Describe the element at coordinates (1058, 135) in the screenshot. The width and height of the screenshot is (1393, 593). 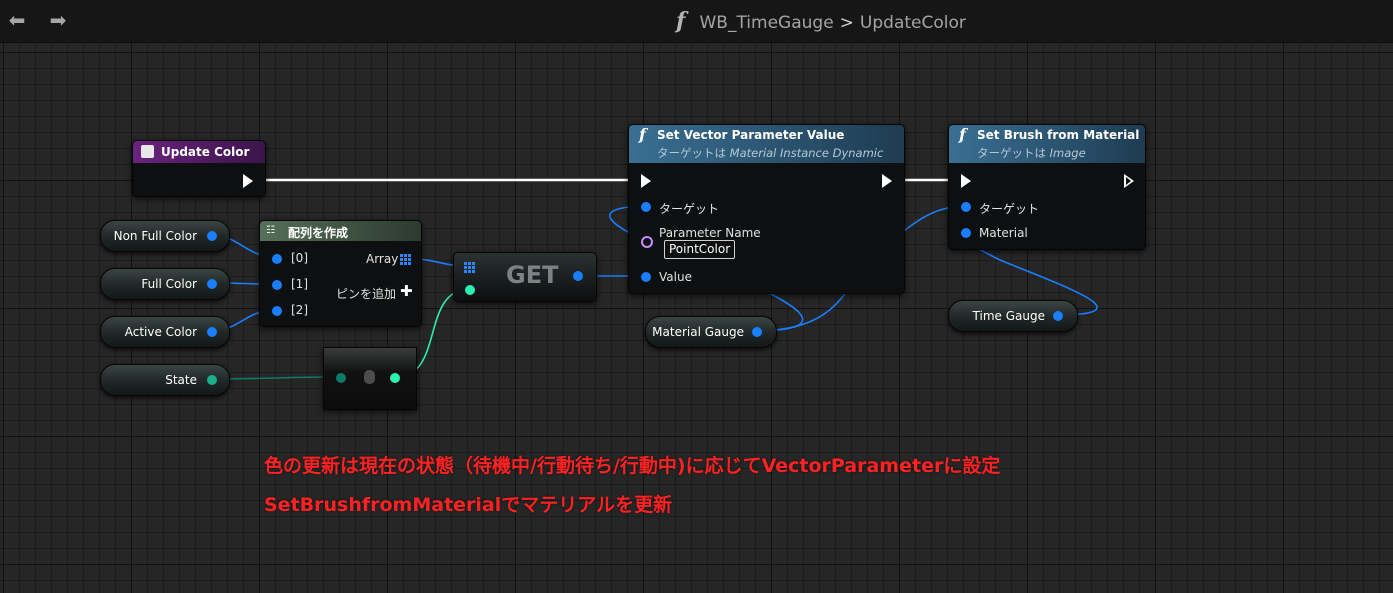
I see `node-title: Set Brush from Material` at that location.